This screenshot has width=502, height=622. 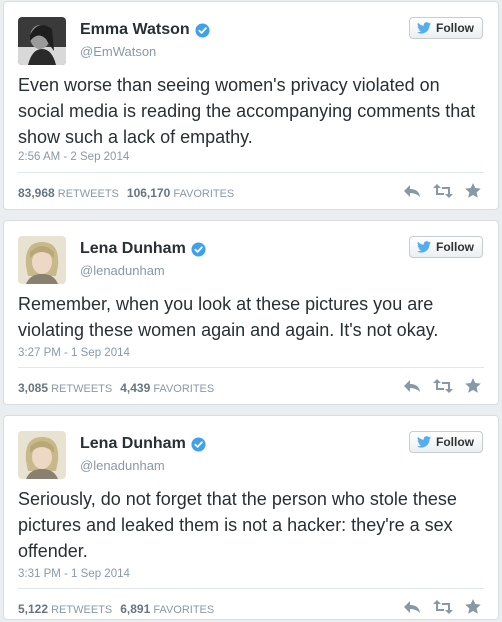 What do you see at coordinates (180, 193) in the screenshot?
I see `favorite-count: 106,170 FAVORITES` at bounding box center [180, 193].